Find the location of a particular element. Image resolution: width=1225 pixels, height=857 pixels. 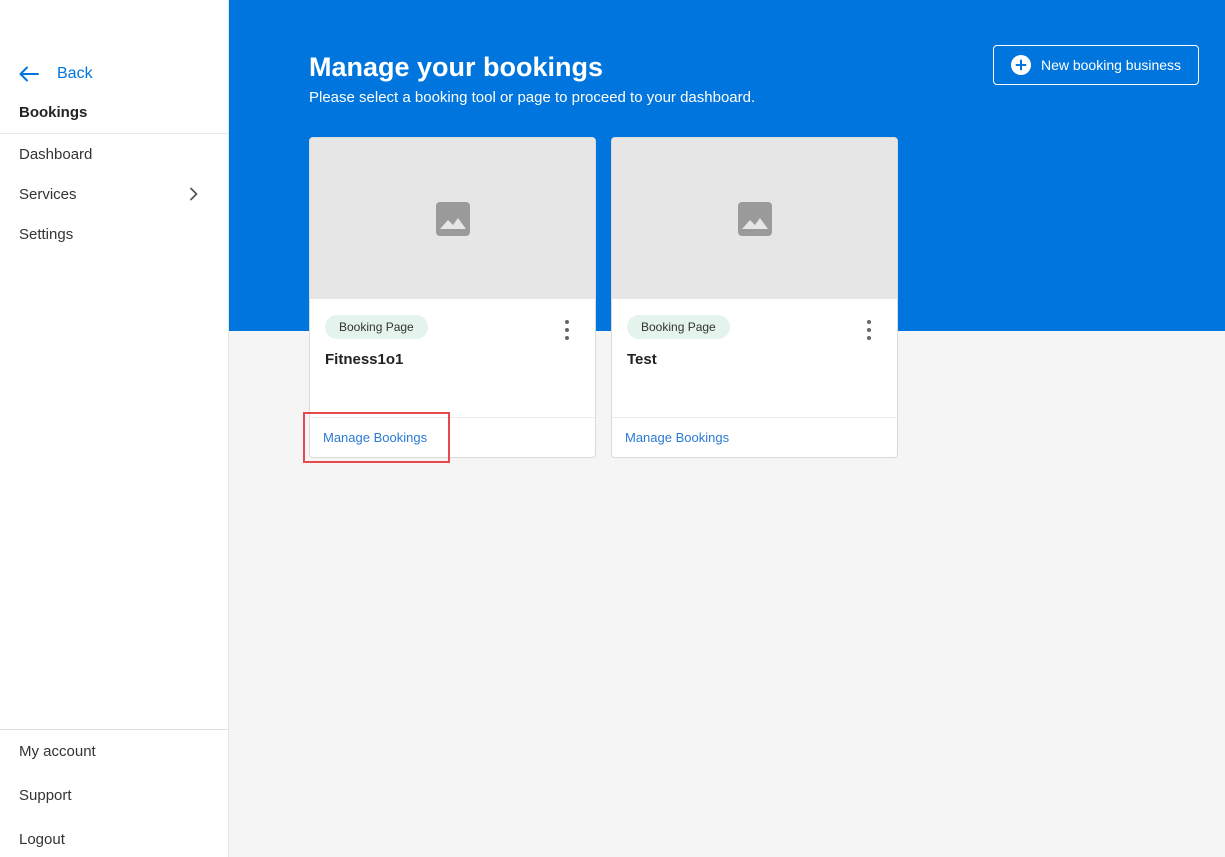

sidebar-divider is located at coordinates (114, 133).